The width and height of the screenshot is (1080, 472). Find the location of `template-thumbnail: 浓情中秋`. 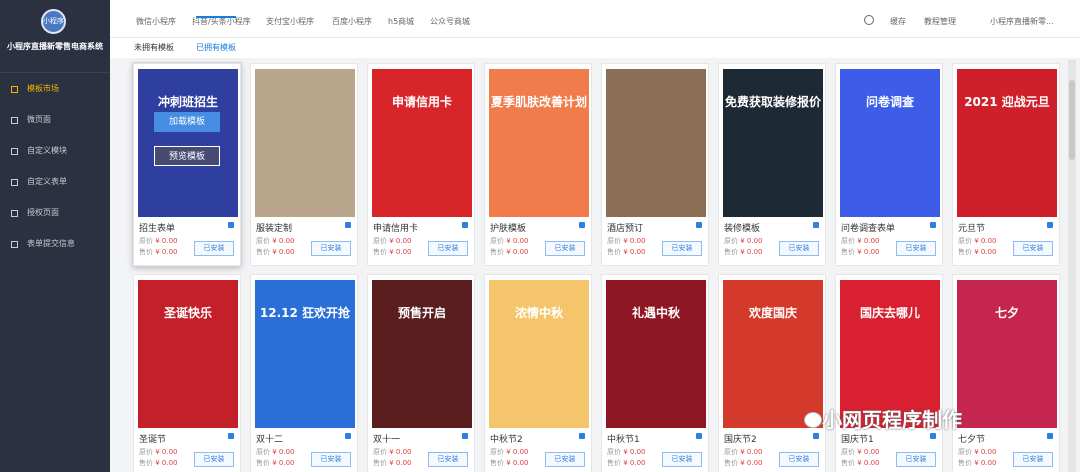

template-thumbnail: 浓情中秋 is located at coordinates (539, 354).